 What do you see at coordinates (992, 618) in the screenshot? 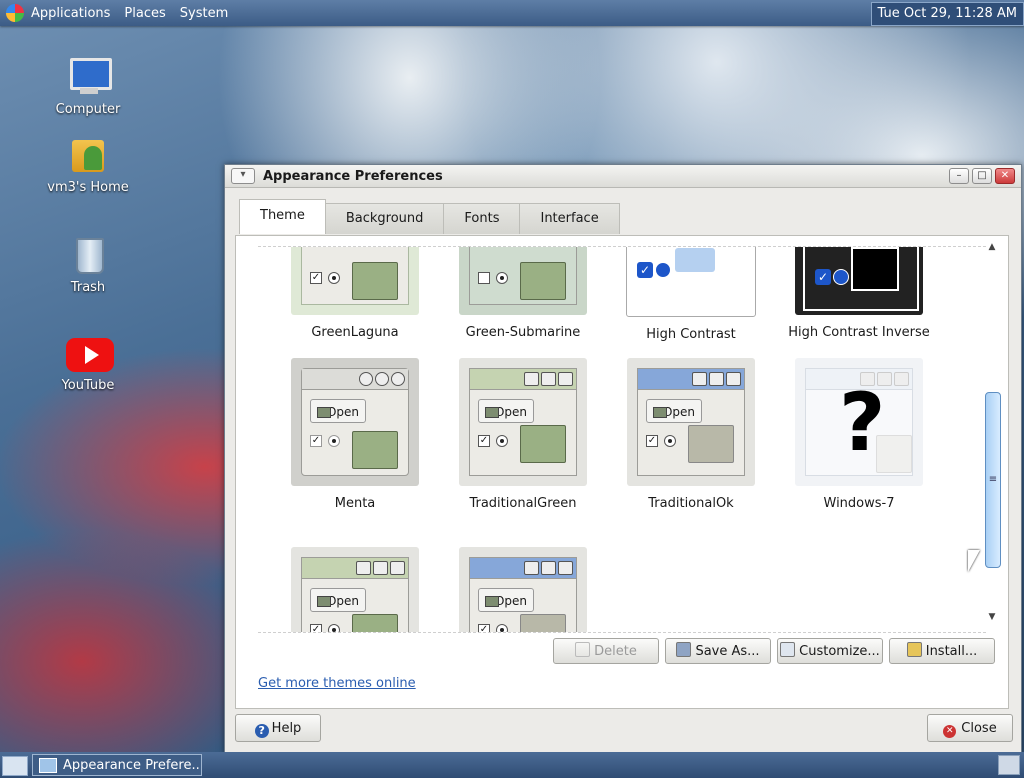
I see `scroll-down-icon: ▼` at bounding box center [992, 618].